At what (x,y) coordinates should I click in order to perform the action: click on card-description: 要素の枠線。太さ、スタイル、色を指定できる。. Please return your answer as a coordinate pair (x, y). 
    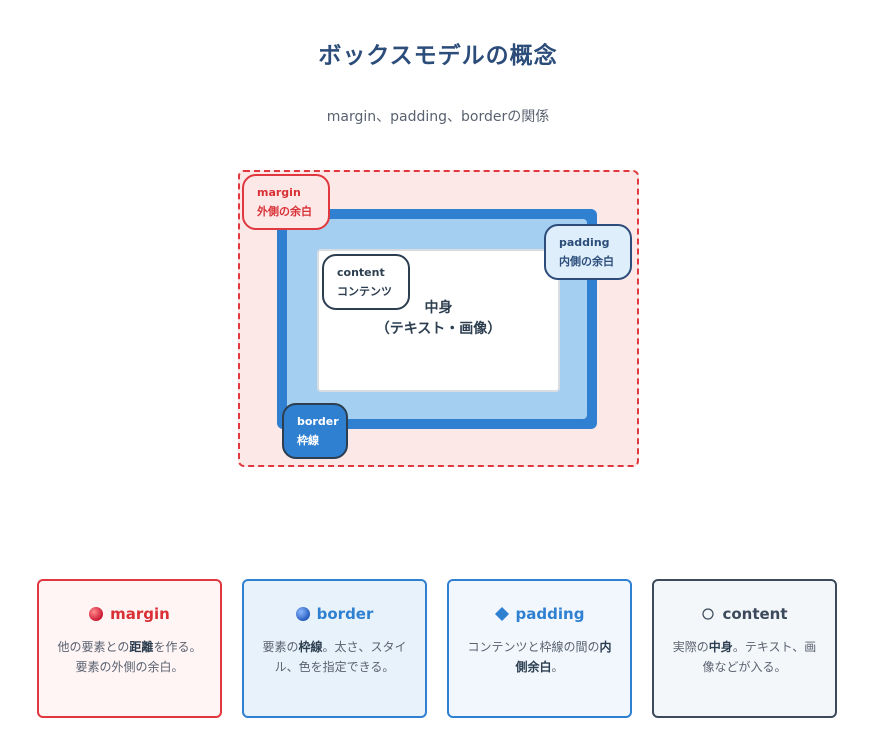
    Looking at the image, I should click on (334, 657).